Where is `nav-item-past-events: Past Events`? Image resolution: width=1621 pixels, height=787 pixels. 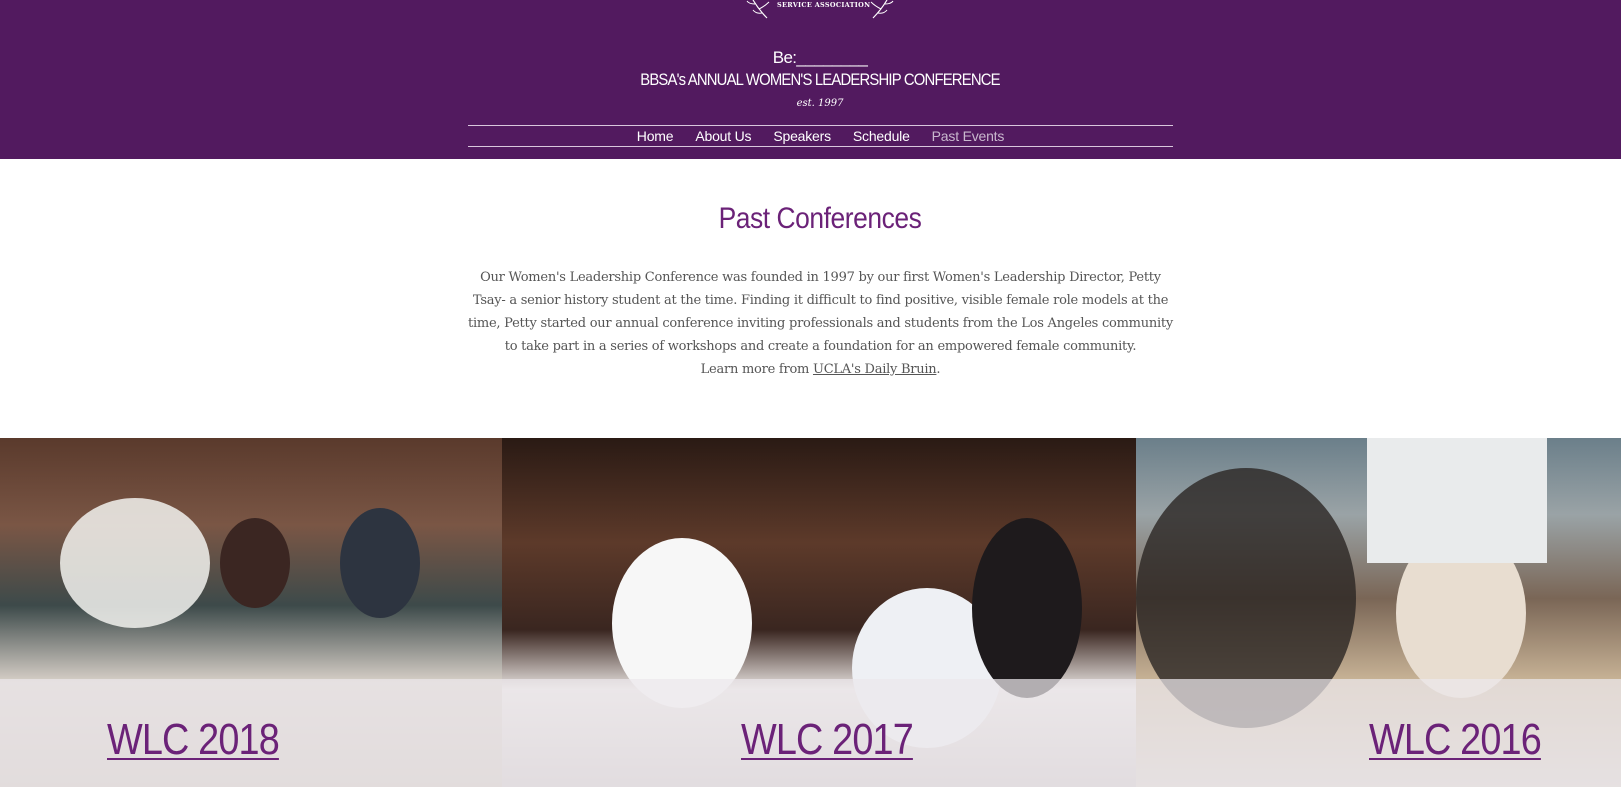
nav-item-past-events: Past Events is located at coordinates (968, 136).